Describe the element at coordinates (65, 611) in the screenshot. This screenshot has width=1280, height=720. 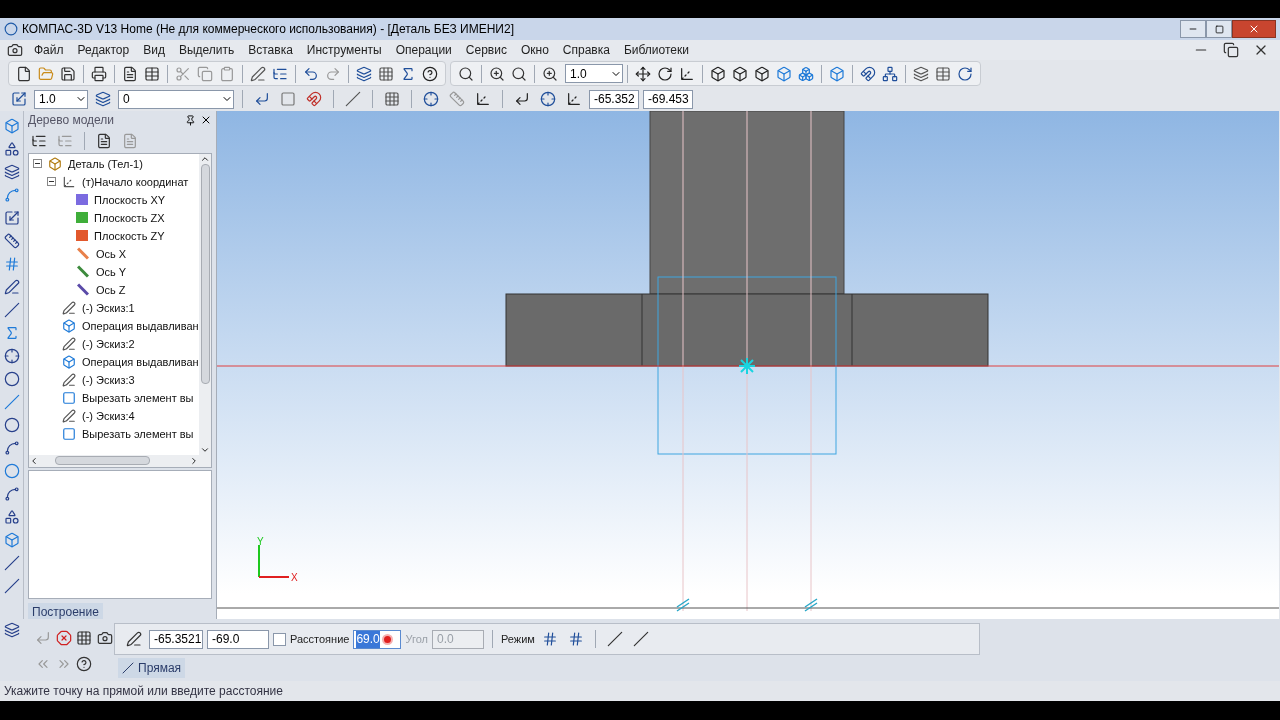
I see `panel-tab: Построение` at that location.